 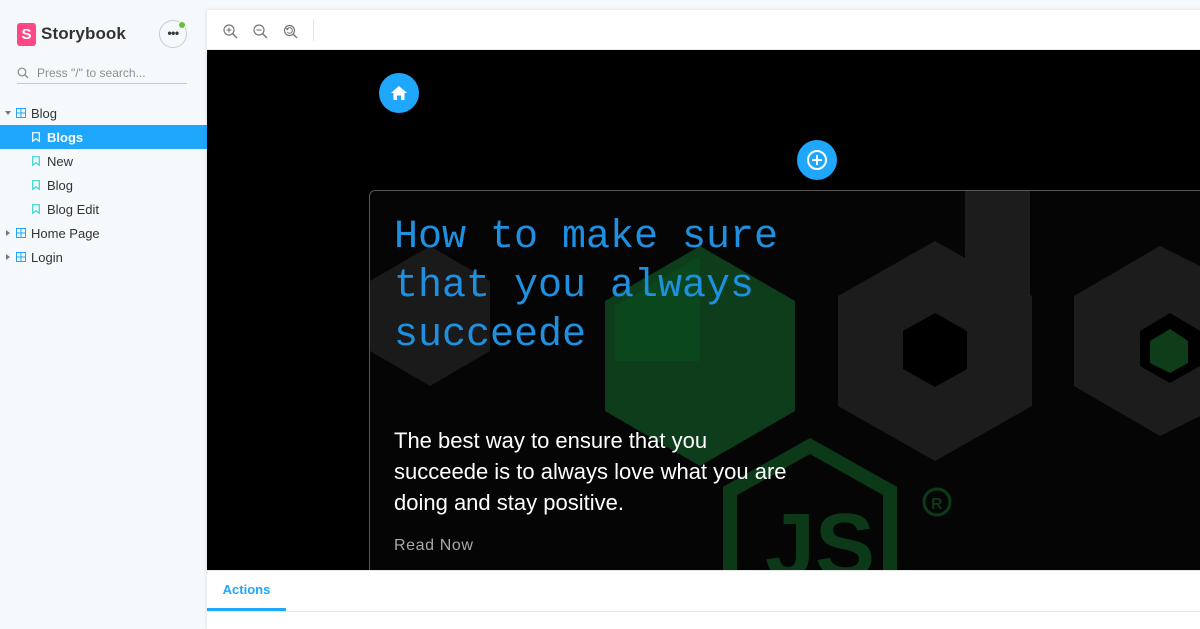 What do you see at coordinates (937, 504) in the screenshot?
I see `svg-text: R` at bounding box center [937, 504].